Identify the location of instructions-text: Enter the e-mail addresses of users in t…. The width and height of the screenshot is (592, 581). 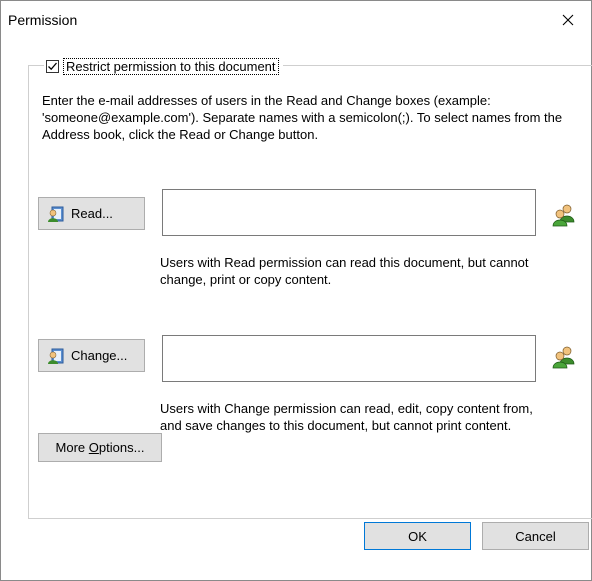
(302, 117).